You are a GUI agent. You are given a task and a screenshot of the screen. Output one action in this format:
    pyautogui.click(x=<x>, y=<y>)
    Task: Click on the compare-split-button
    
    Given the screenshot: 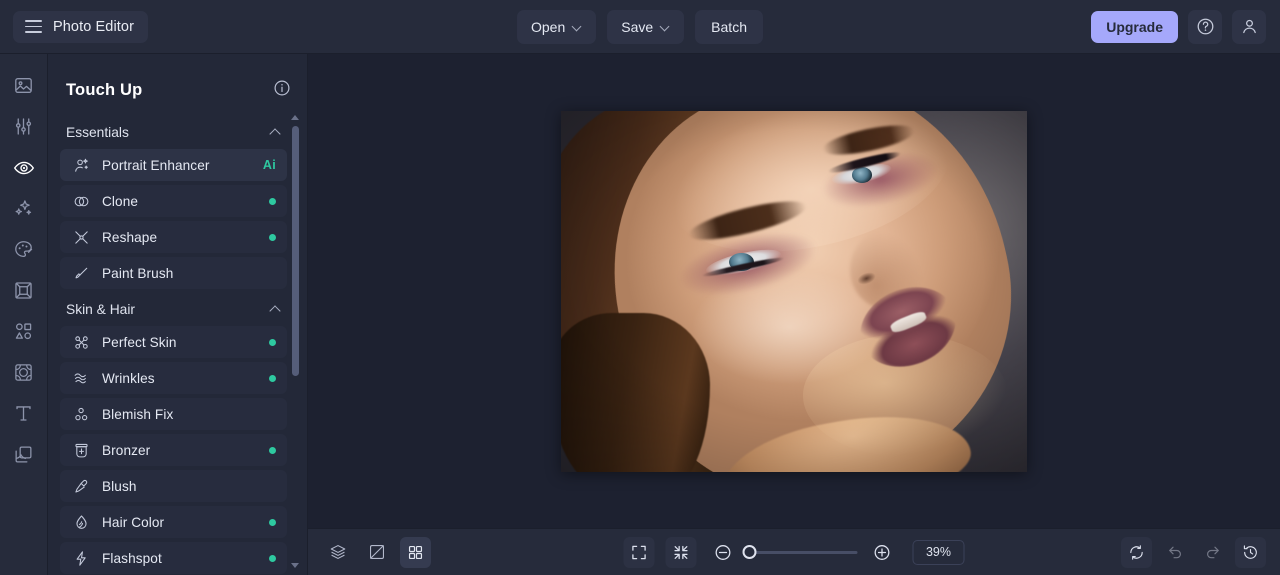 What is the action you would take?
    pyautogui.click(x=376, y=552)
    